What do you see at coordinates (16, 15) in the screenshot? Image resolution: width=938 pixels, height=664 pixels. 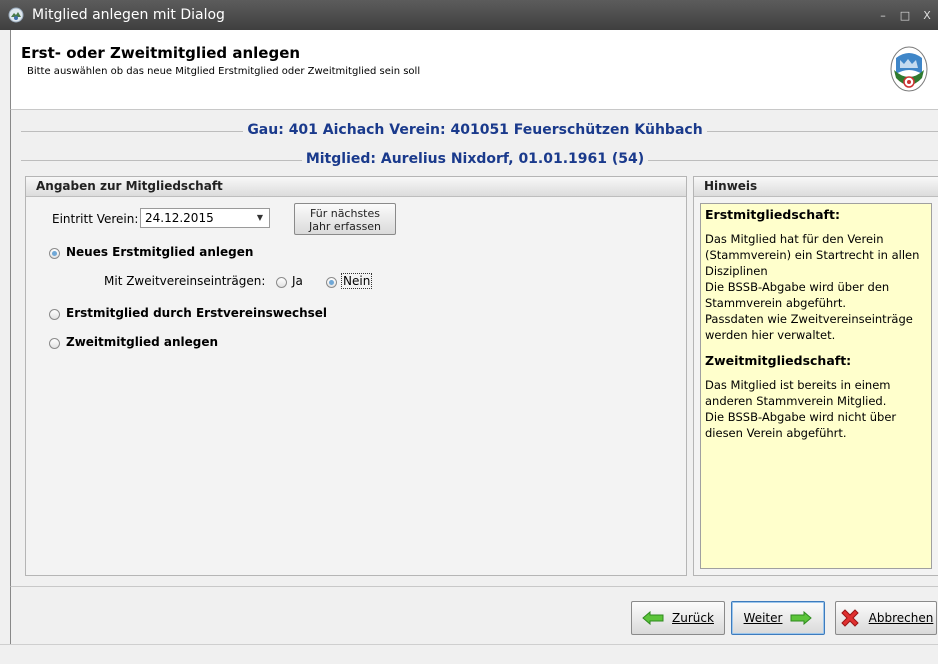 I see `app-icon` at bounding box center [16, 15].